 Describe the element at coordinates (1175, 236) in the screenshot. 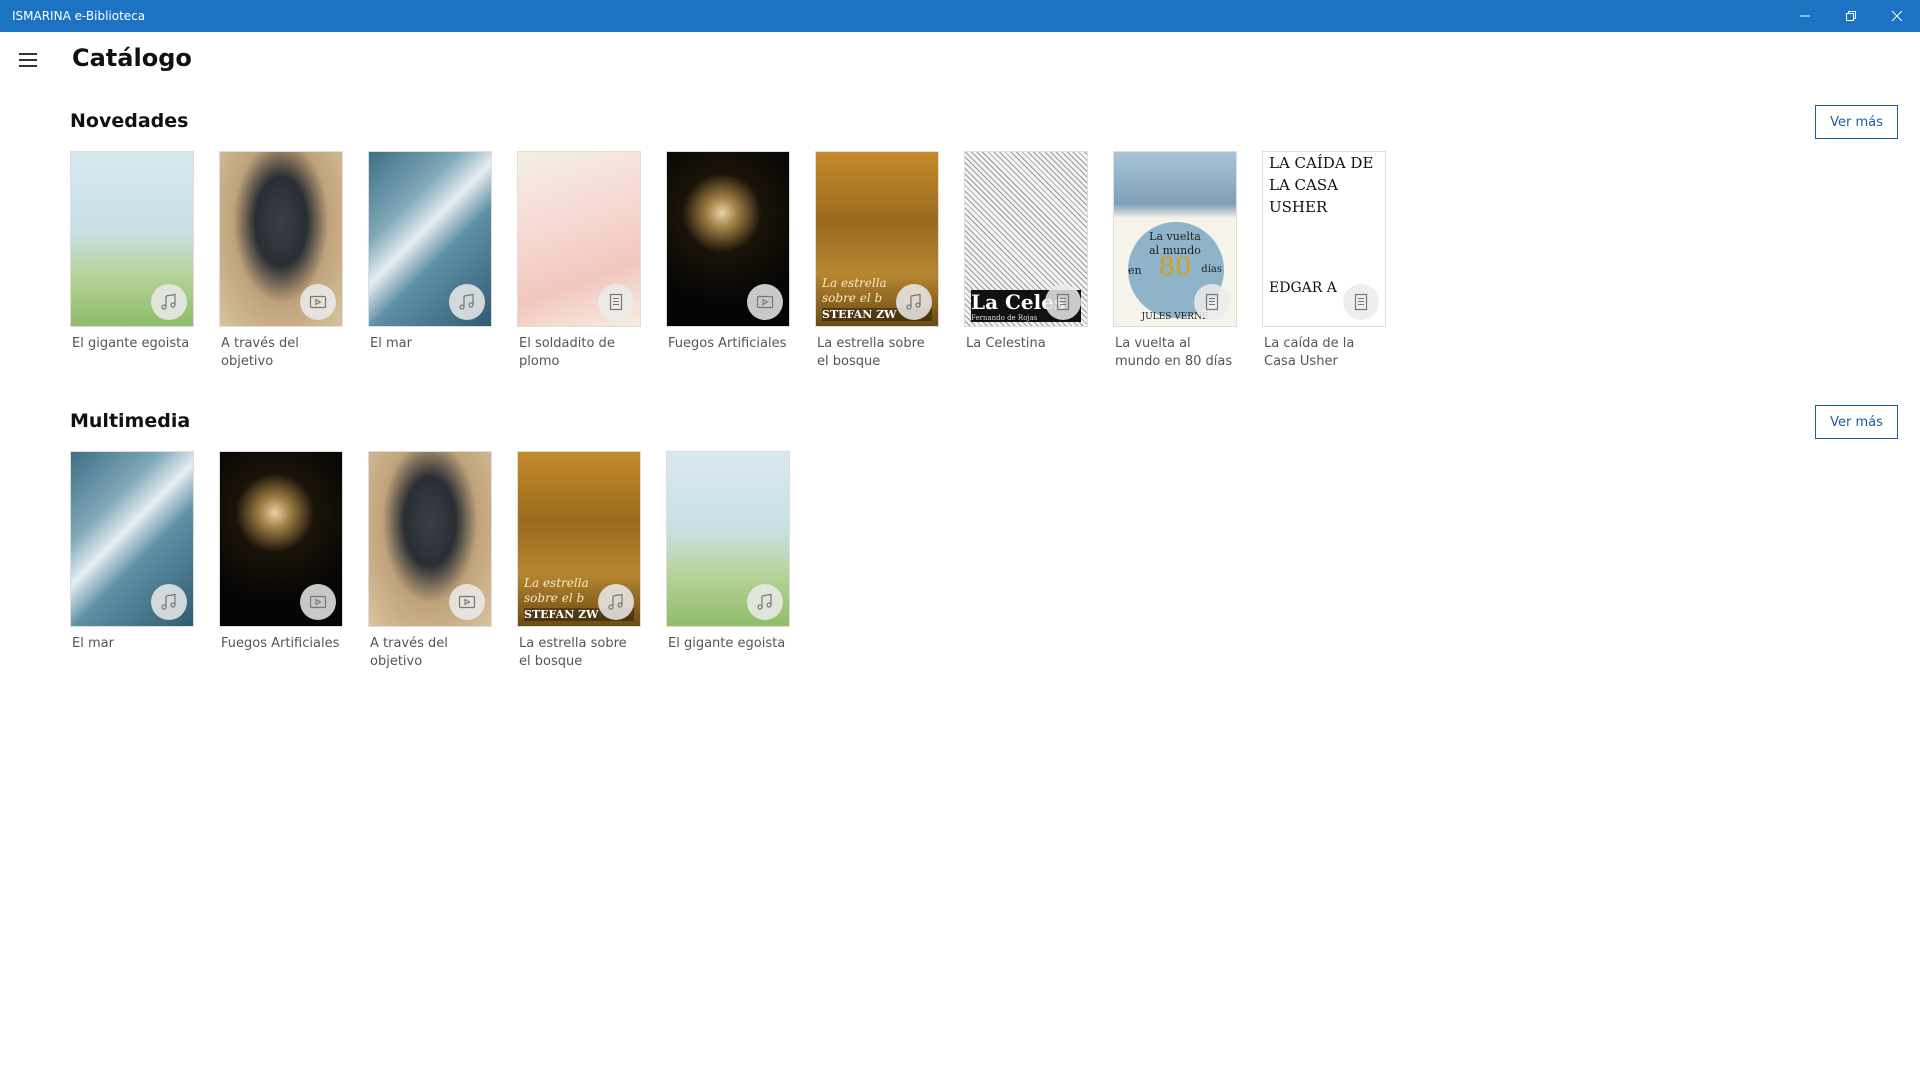

I see `cover-text: La vuelta` at that location.